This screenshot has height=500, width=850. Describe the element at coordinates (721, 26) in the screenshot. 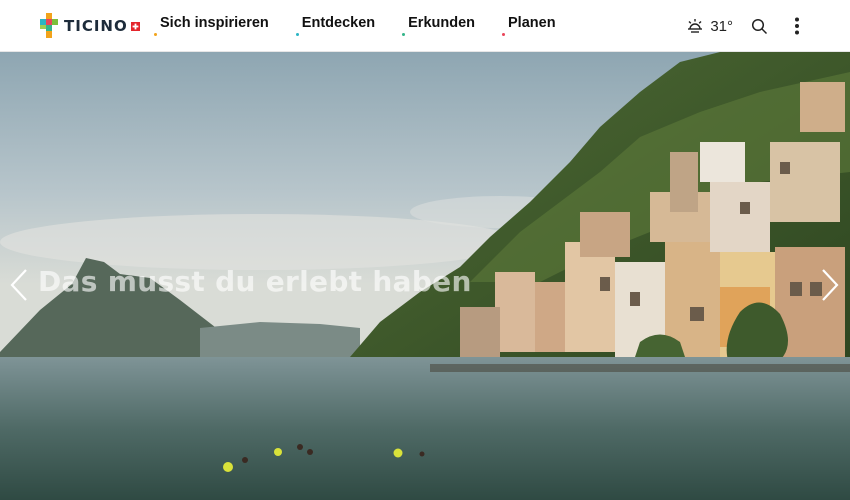

I see `weather-temperature: 31°` at that location.